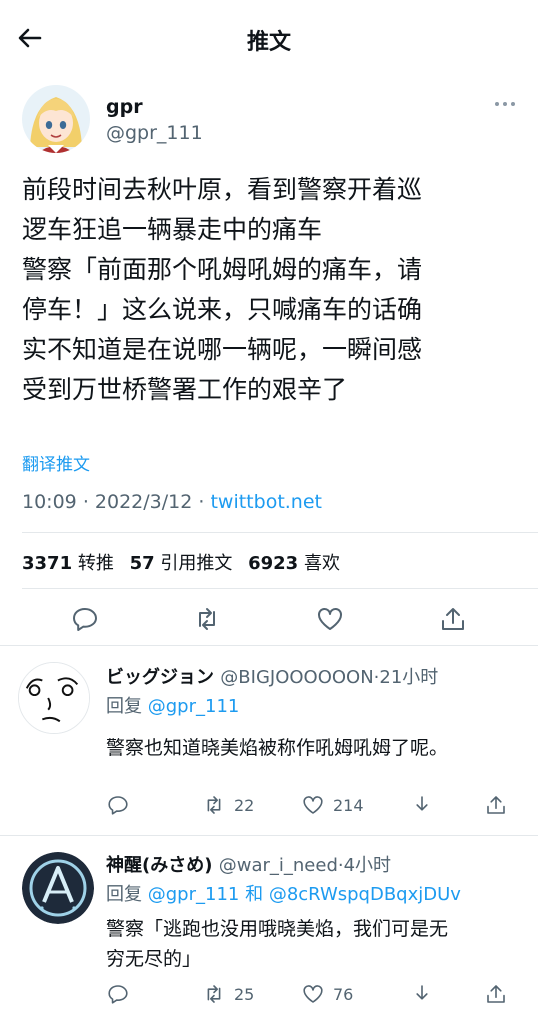 This screenshot has height=1024, width=538. I want to click on reply-like-count: 76, so click(343, 994).